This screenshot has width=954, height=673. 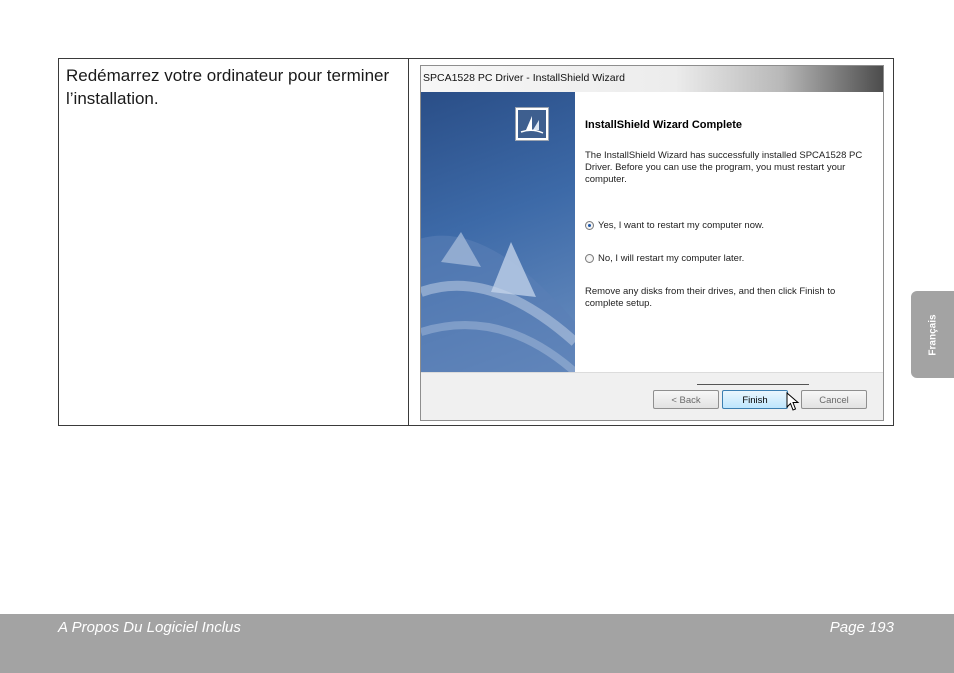 I want to click on footer-section-title: A Propos Du Logiciel Inclus, so click(x=149, y=627).